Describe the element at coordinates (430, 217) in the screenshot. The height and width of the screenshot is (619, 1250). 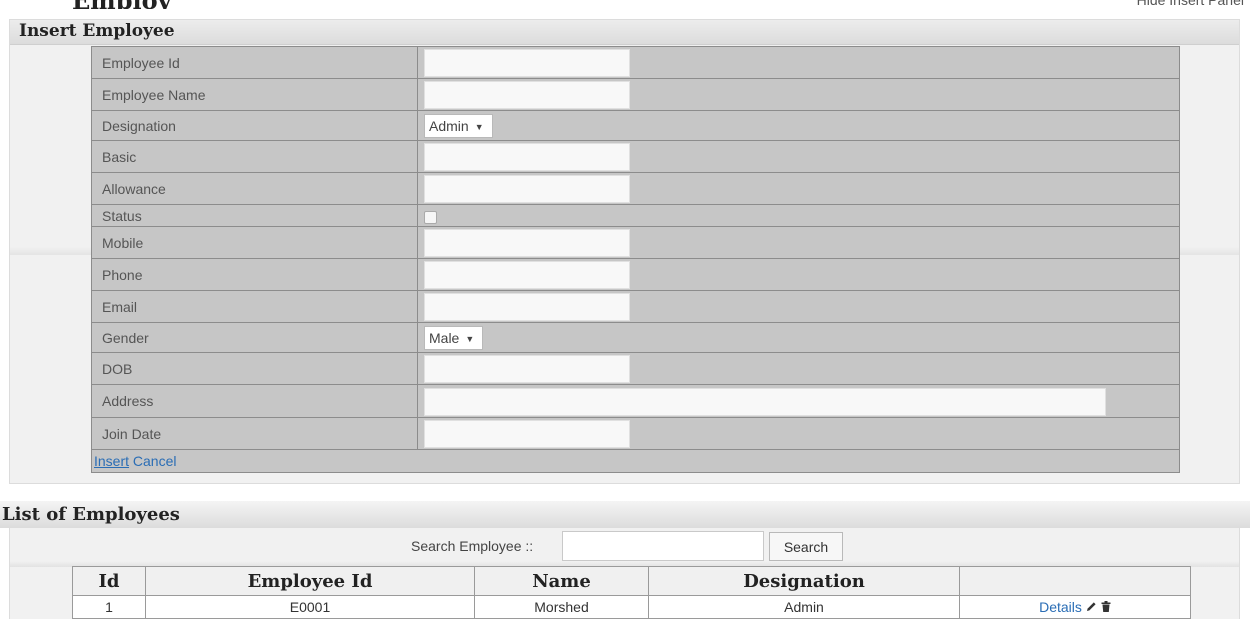
I see `status-checkbox` at that location.